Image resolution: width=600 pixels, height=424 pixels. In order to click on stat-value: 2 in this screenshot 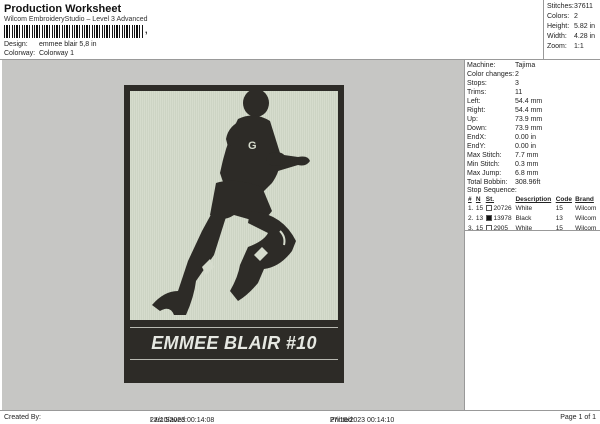, I will do `click(576, 16)`.